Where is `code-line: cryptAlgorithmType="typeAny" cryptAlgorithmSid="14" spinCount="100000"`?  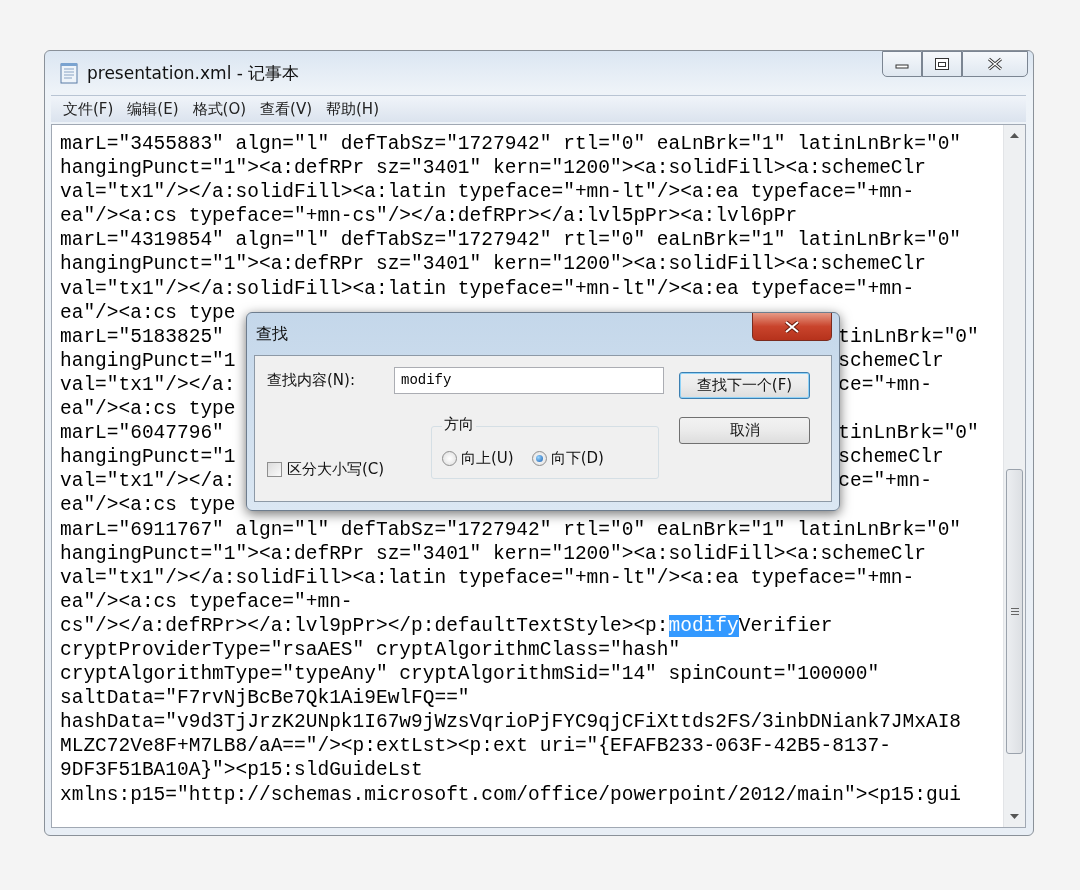
code-line: cryptAlgorithmType="typeAny" cryptAlgorithmSid="14" spinCount="100000" is located at coordinates (470, 674).